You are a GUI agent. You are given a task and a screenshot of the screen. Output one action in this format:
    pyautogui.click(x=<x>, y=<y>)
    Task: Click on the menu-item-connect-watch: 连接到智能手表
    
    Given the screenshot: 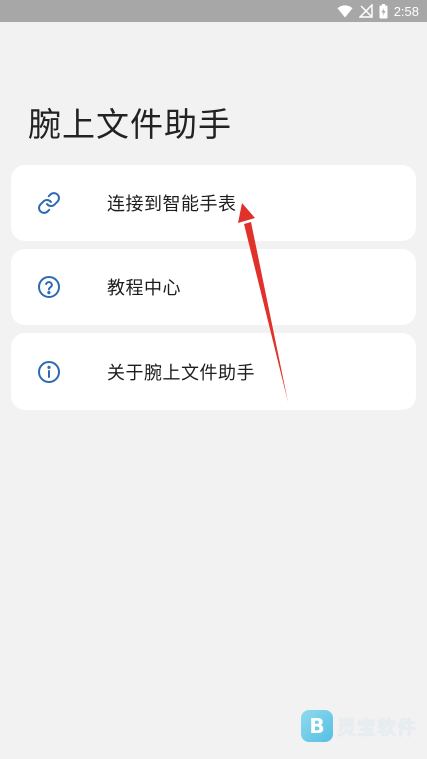 What is the action you would take?
    pyautogui.click(x=213, y=203)
    